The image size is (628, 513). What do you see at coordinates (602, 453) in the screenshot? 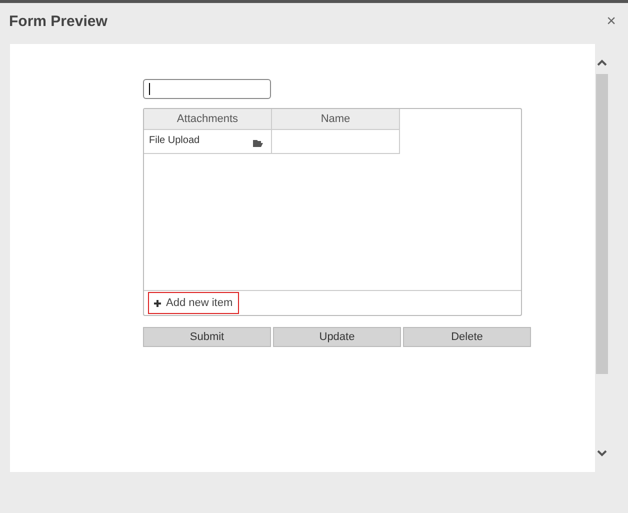
I see `scroll-down-icon` at bounding box center [602, 453].